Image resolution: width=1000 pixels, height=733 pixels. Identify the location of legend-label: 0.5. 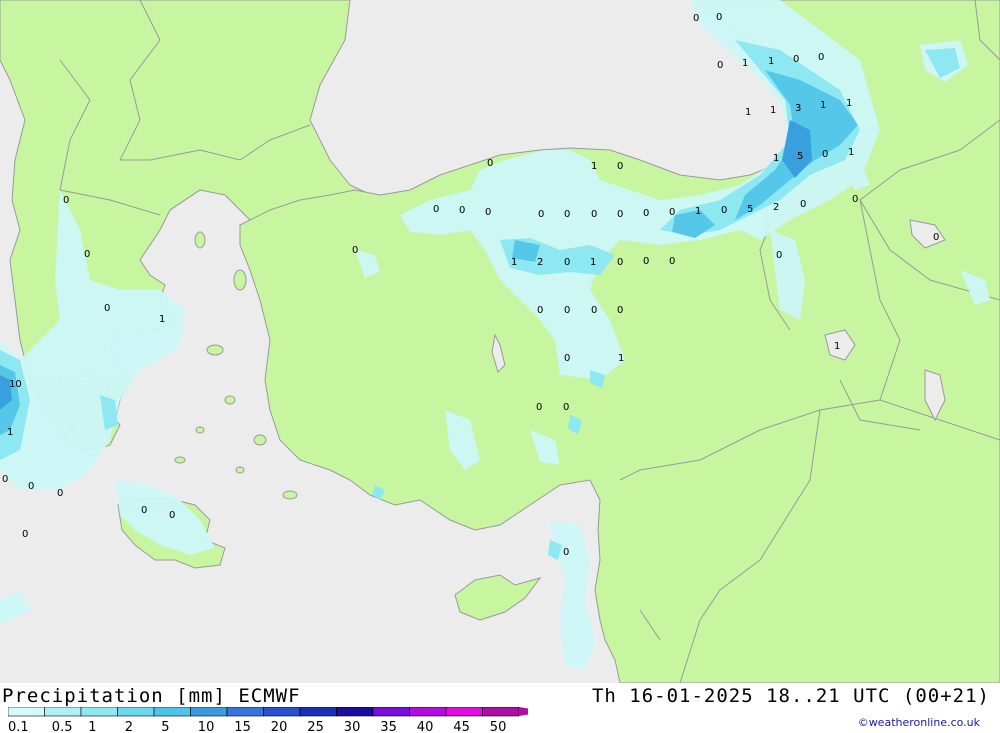
(62, 726).